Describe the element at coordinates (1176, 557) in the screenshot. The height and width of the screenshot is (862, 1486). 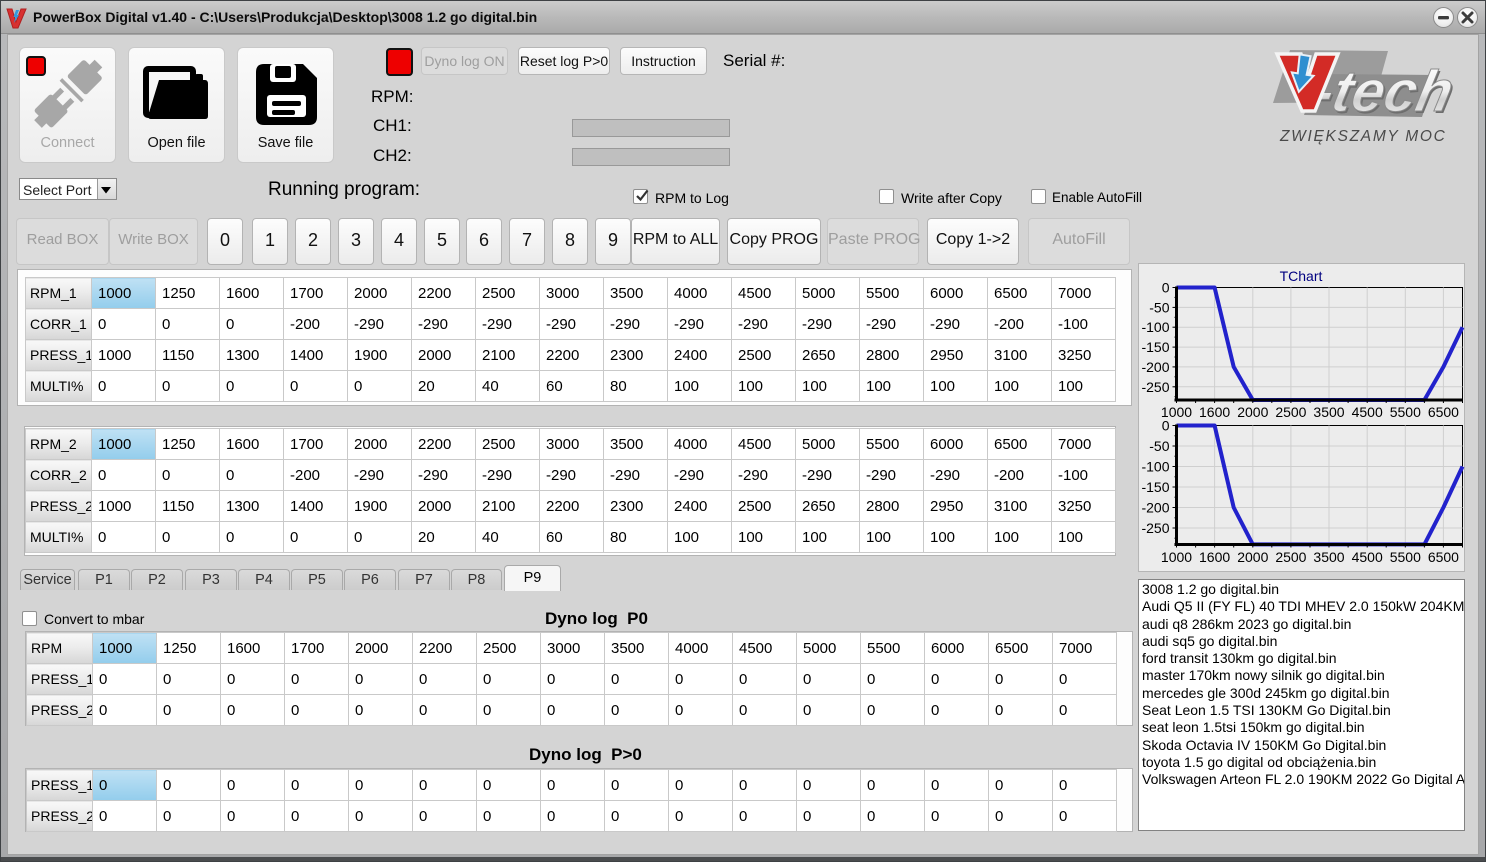
I see `svg-text: 1000` at that location.